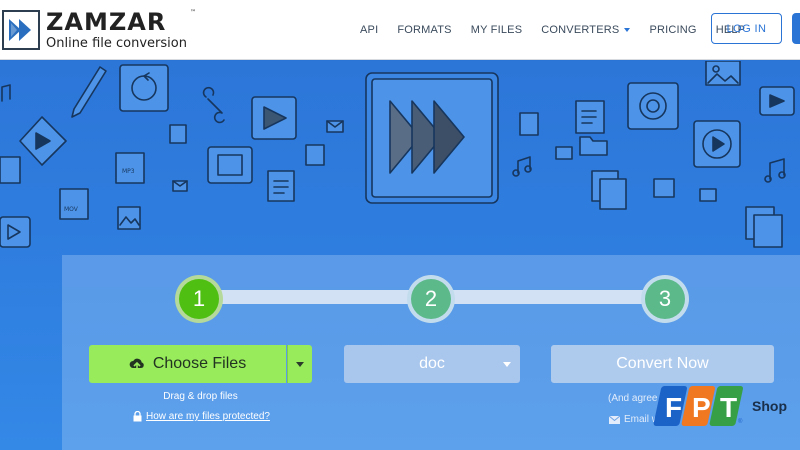 The height and width of the screenshot is (450, 800). I want to click on small-tag-icon, so click(708, 195).